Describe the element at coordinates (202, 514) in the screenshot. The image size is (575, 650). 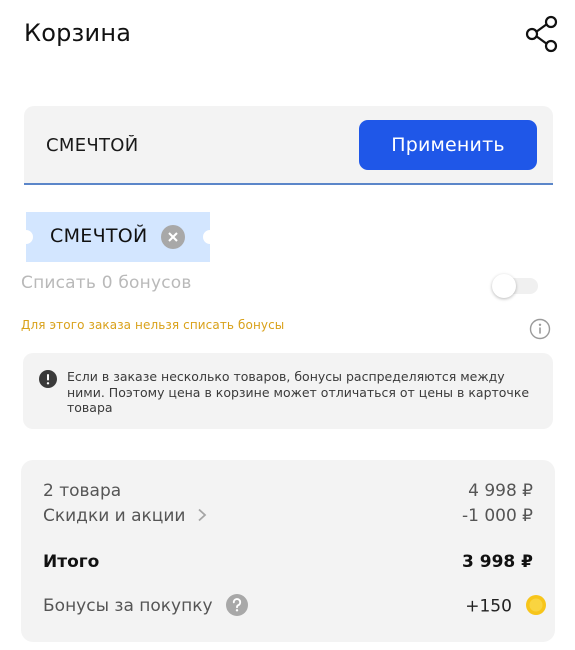
I see `chevron-right-icon` at that location.